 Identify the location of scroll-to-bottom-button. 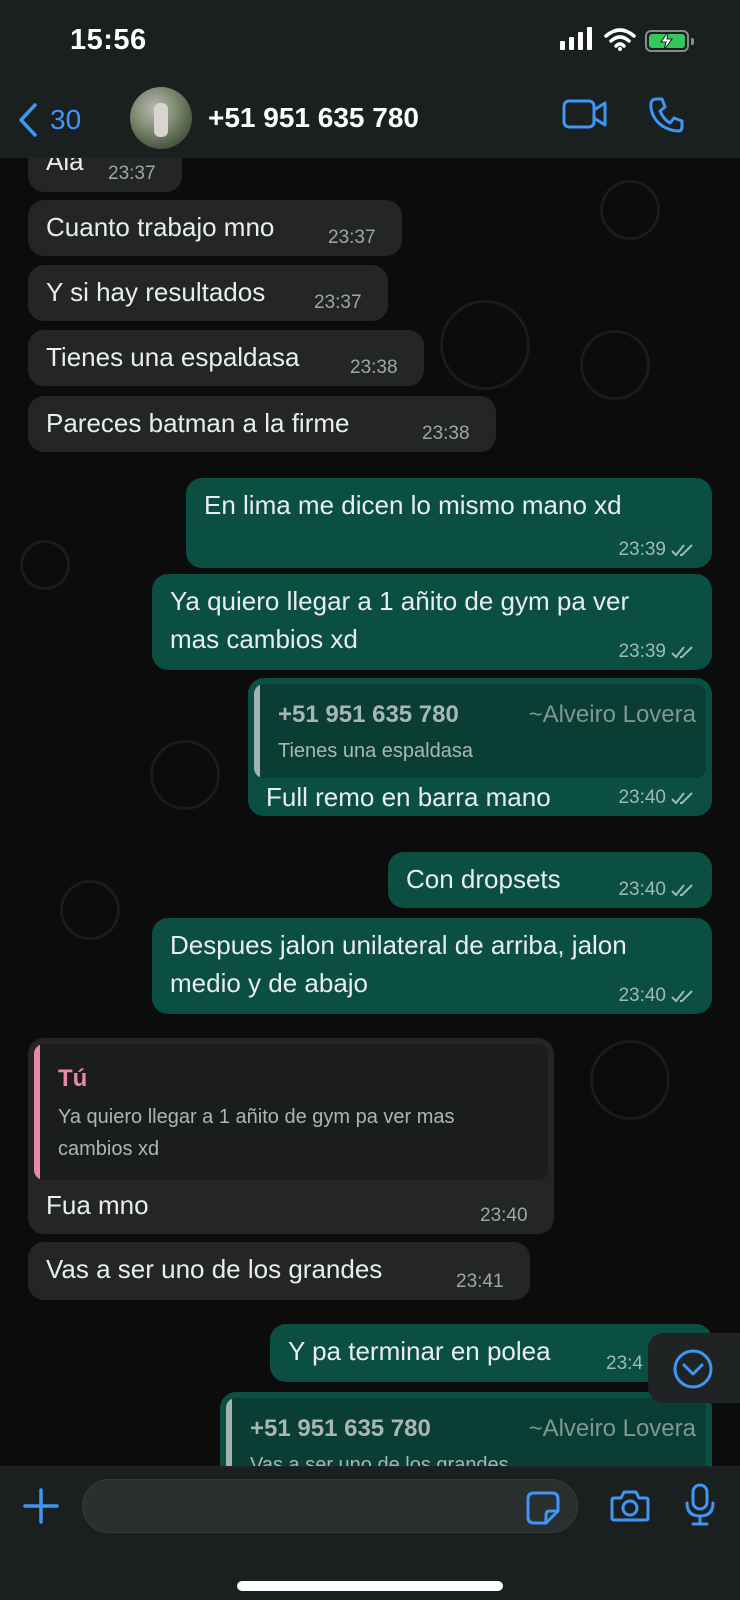
(694, 1368).